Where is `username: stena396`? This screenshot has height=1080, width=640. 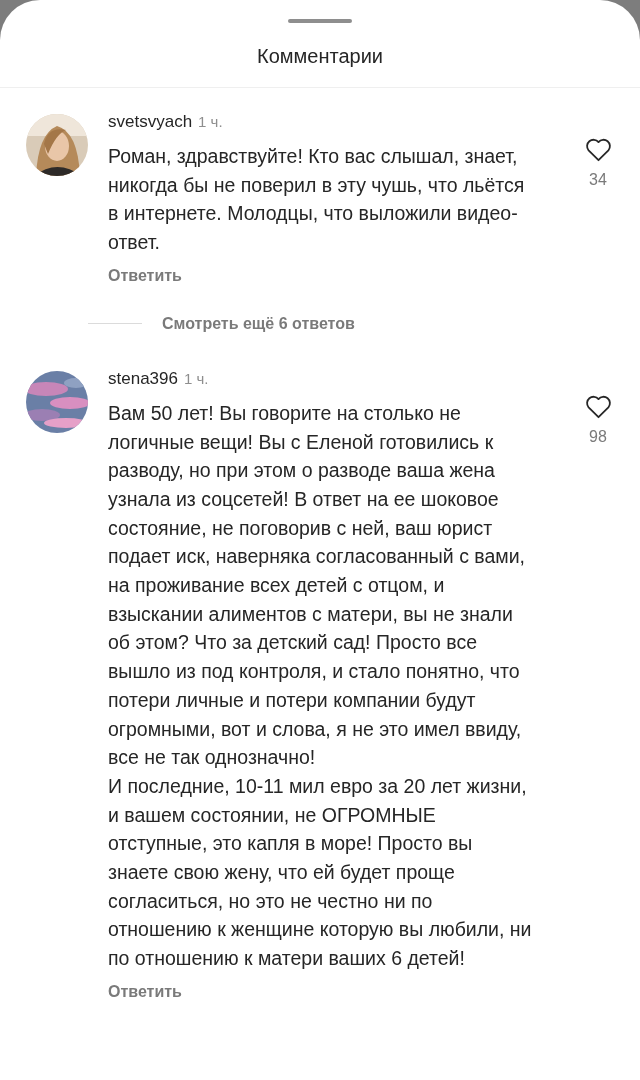 username: stena396 is located at coordinates (143, 378).